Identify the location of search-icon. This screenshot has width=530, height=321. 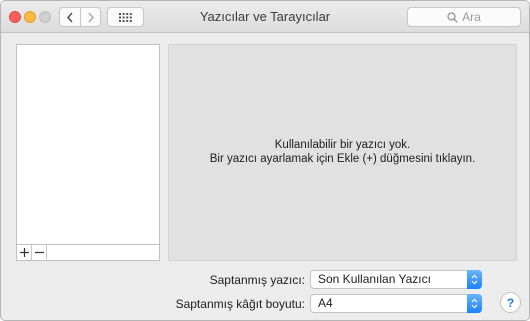
(452, 17).